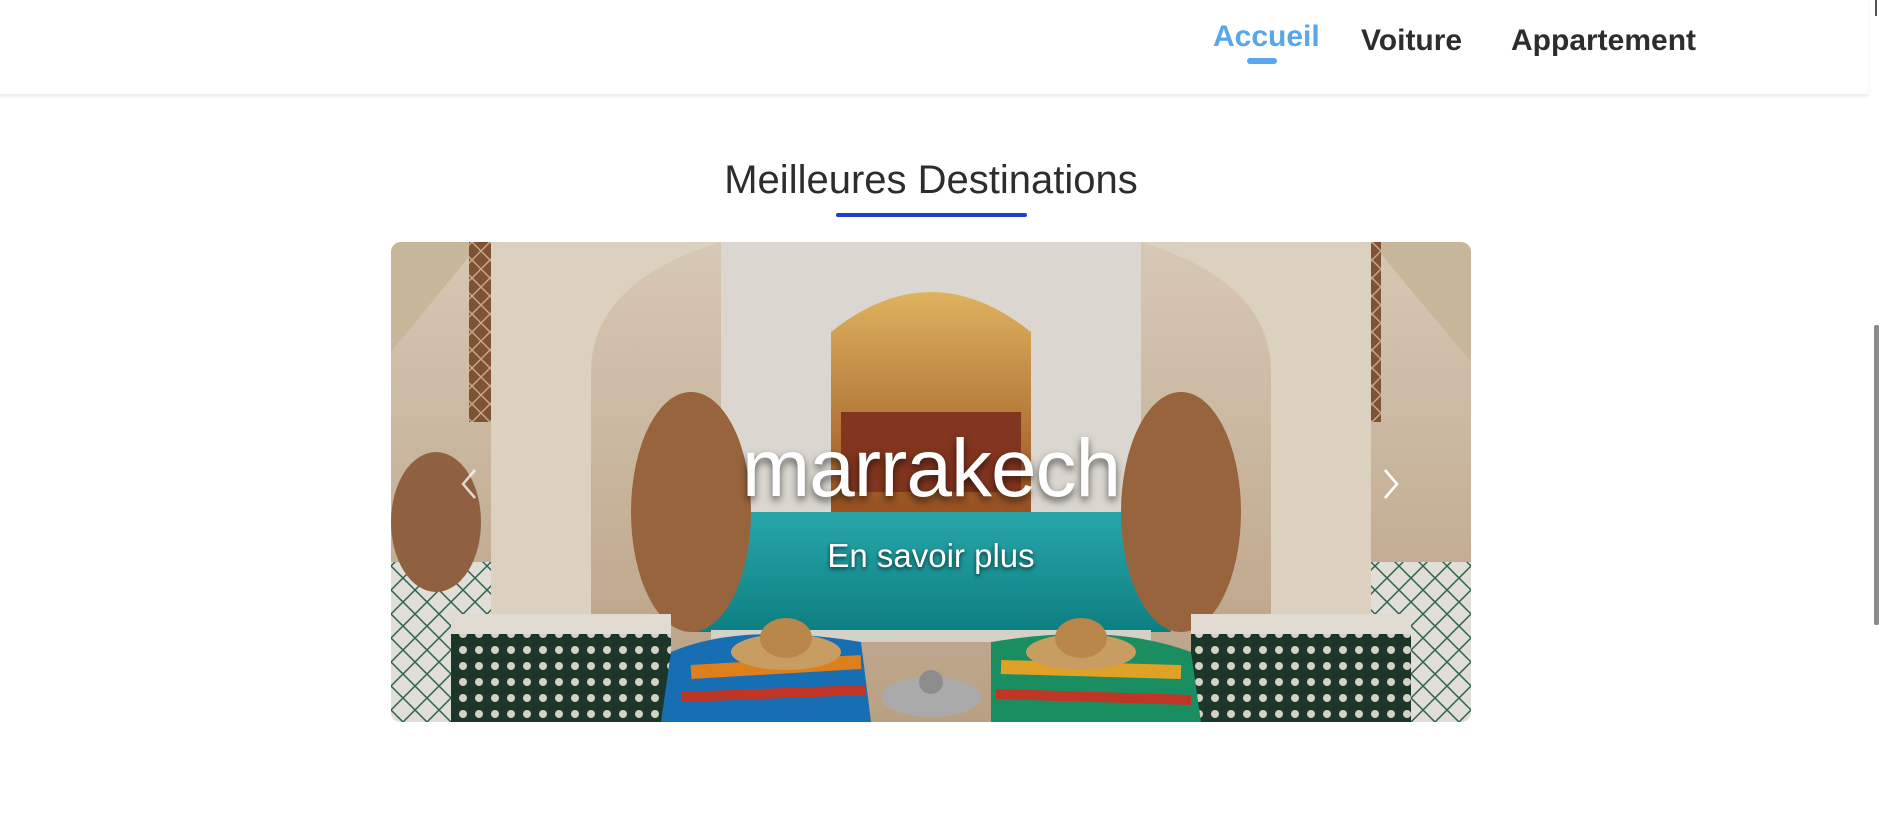 Image resolution: width=1879 pixels, height=819 pixels. Describe the element at coordinates (931, 556) in the screenshot. I see `learn-more-link: En savoir plus` at that location.